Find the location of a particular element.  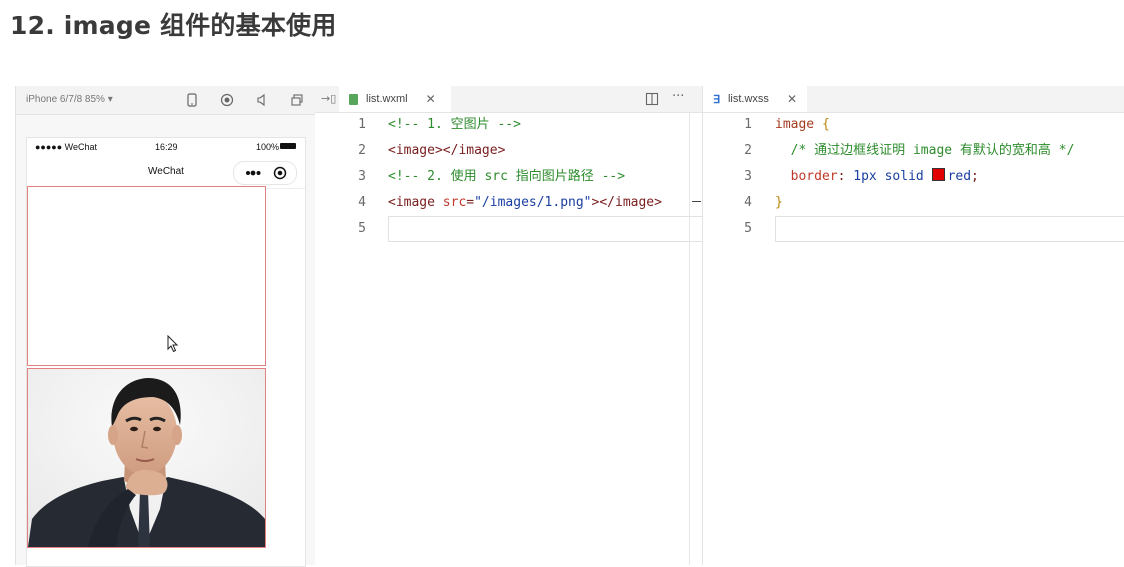

minimap-marker is located at coordinates (696, 201).